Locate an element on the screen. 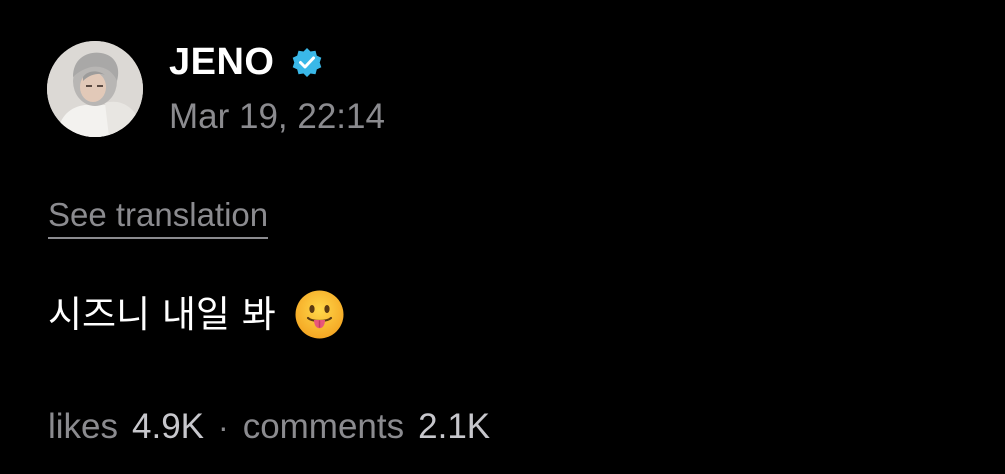  verified-badge-icon is located at coordinates (307, 62).